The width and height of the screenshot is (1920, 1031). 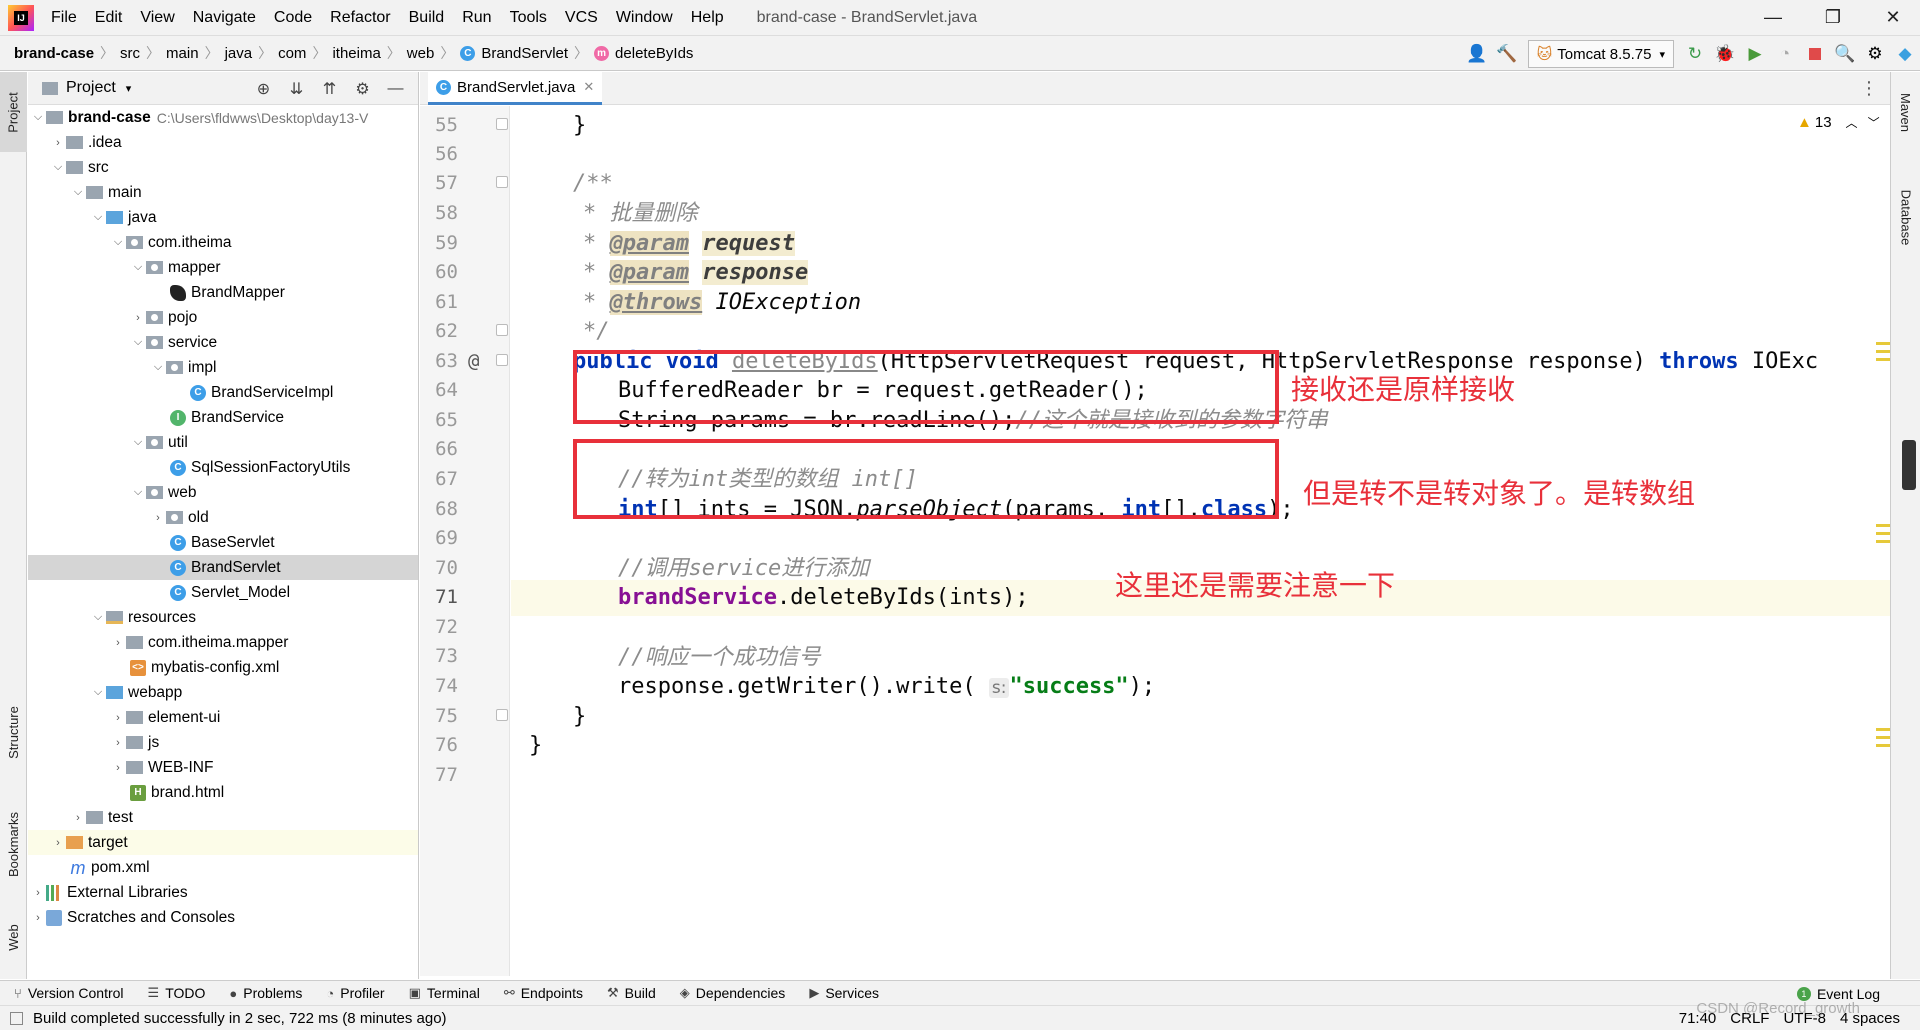 I want to click on menu-code: Code, so click(x=293, y=18).